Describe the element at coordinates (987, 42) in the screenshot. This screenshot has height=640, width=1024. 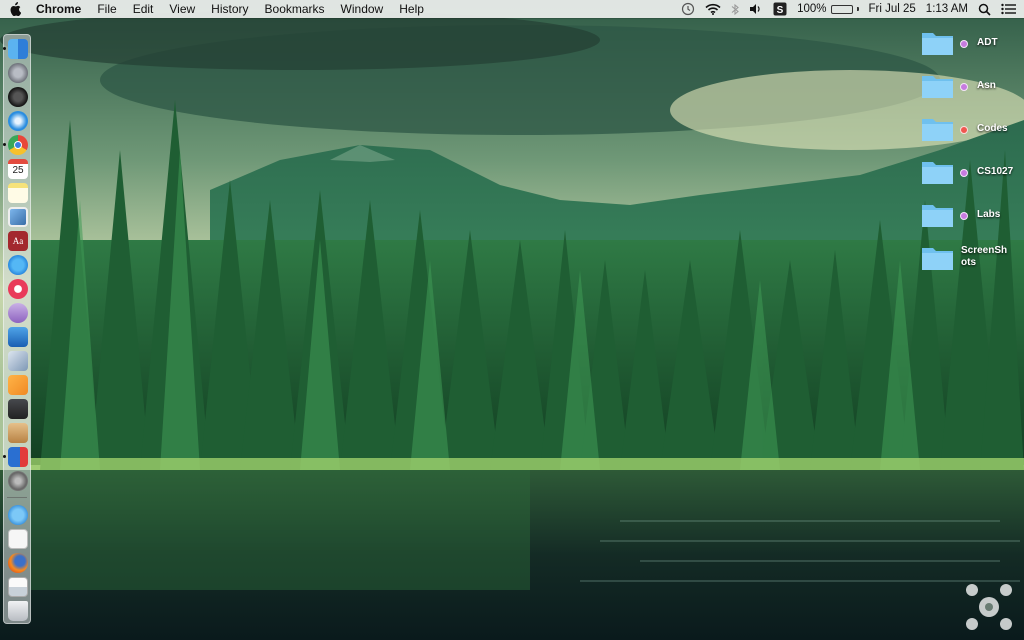
I see `folder-label: ADT` at that location.